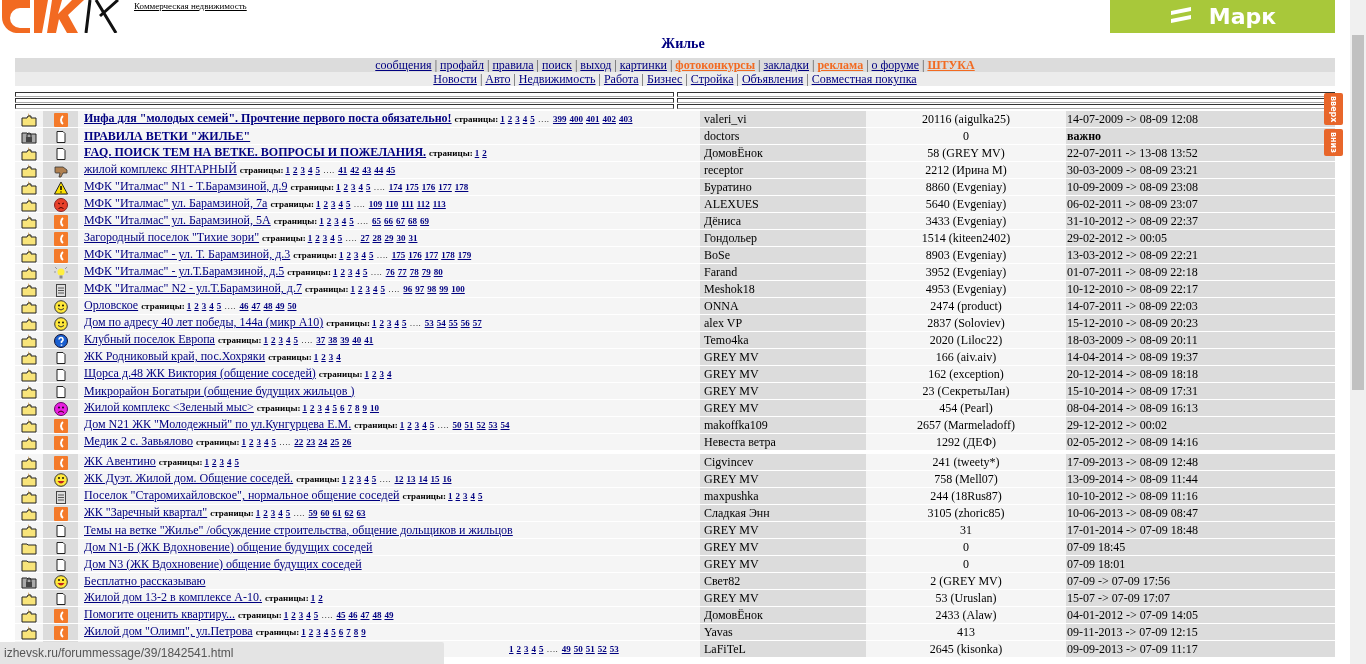  I want to click on topic-link: Дом N21 ЖК "Молодежный" по ул.Кунгурцева Е.М., so click(218, 424).